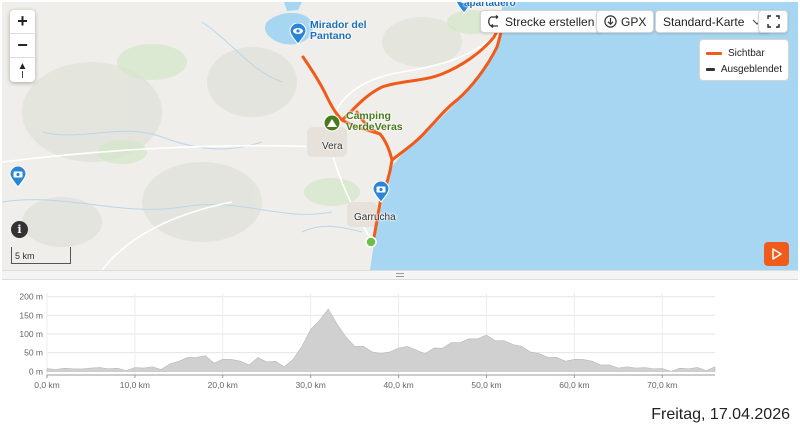  I want to click on fullscreen-icon, so click(773, 21).